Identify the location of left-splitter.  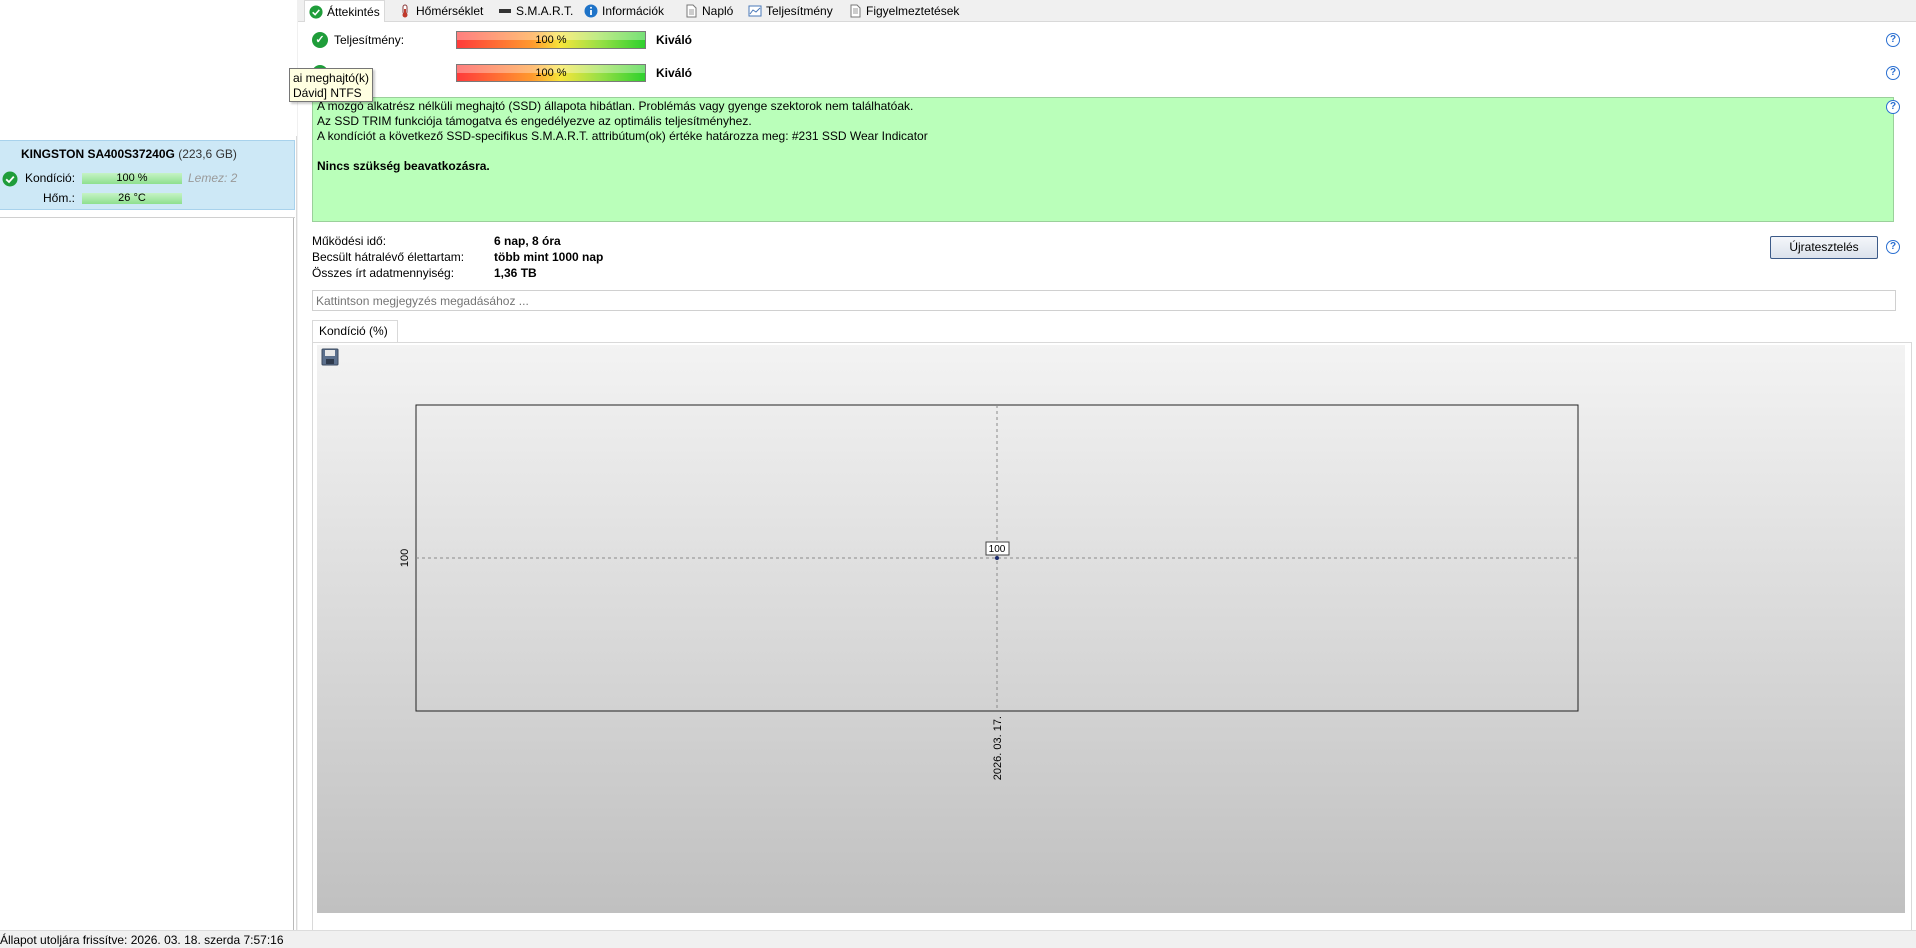
(293, 574).